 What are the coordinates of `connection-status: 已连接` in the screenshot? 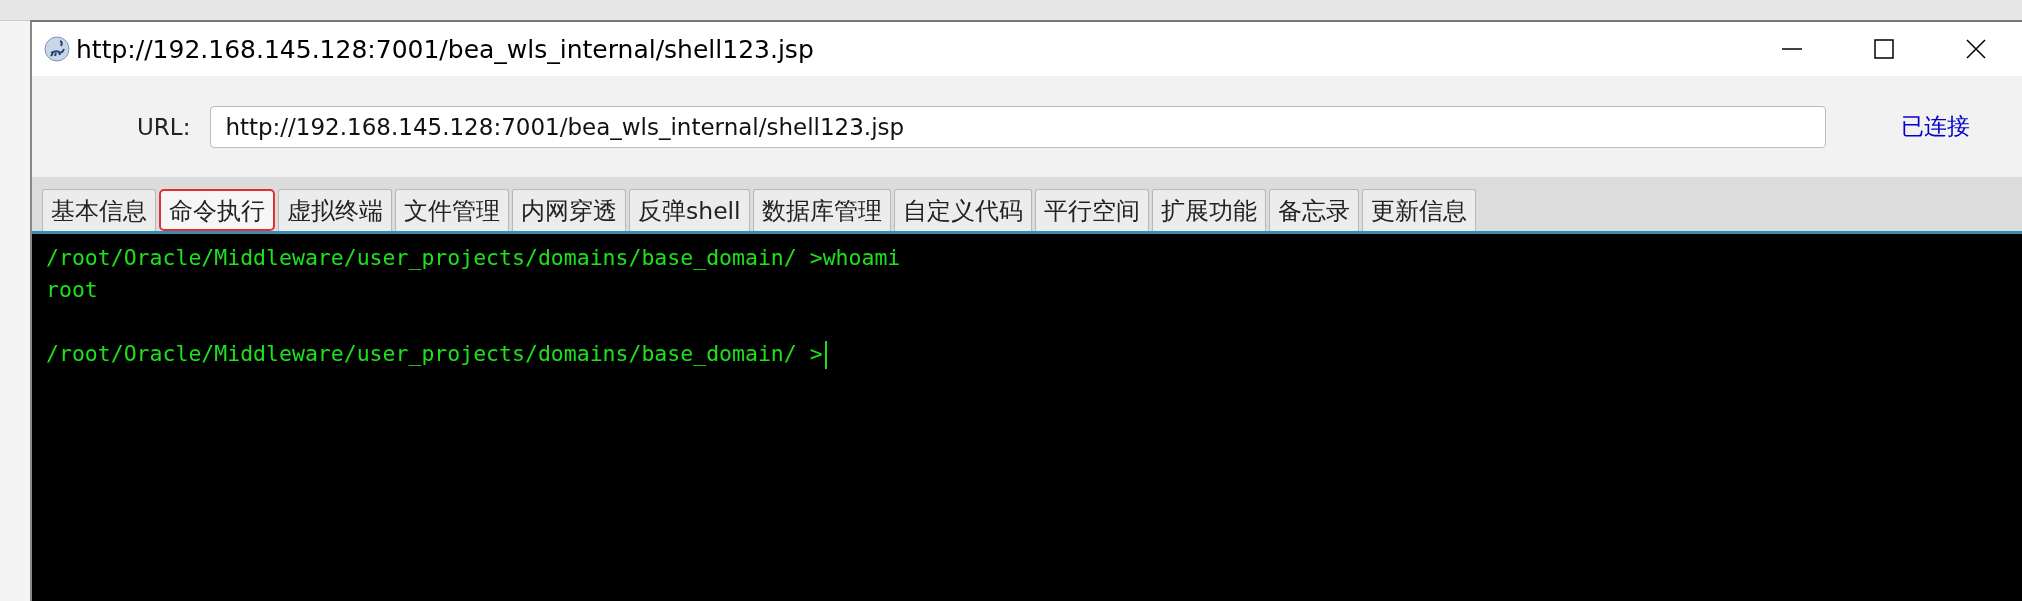 It's located at (1935, 126).